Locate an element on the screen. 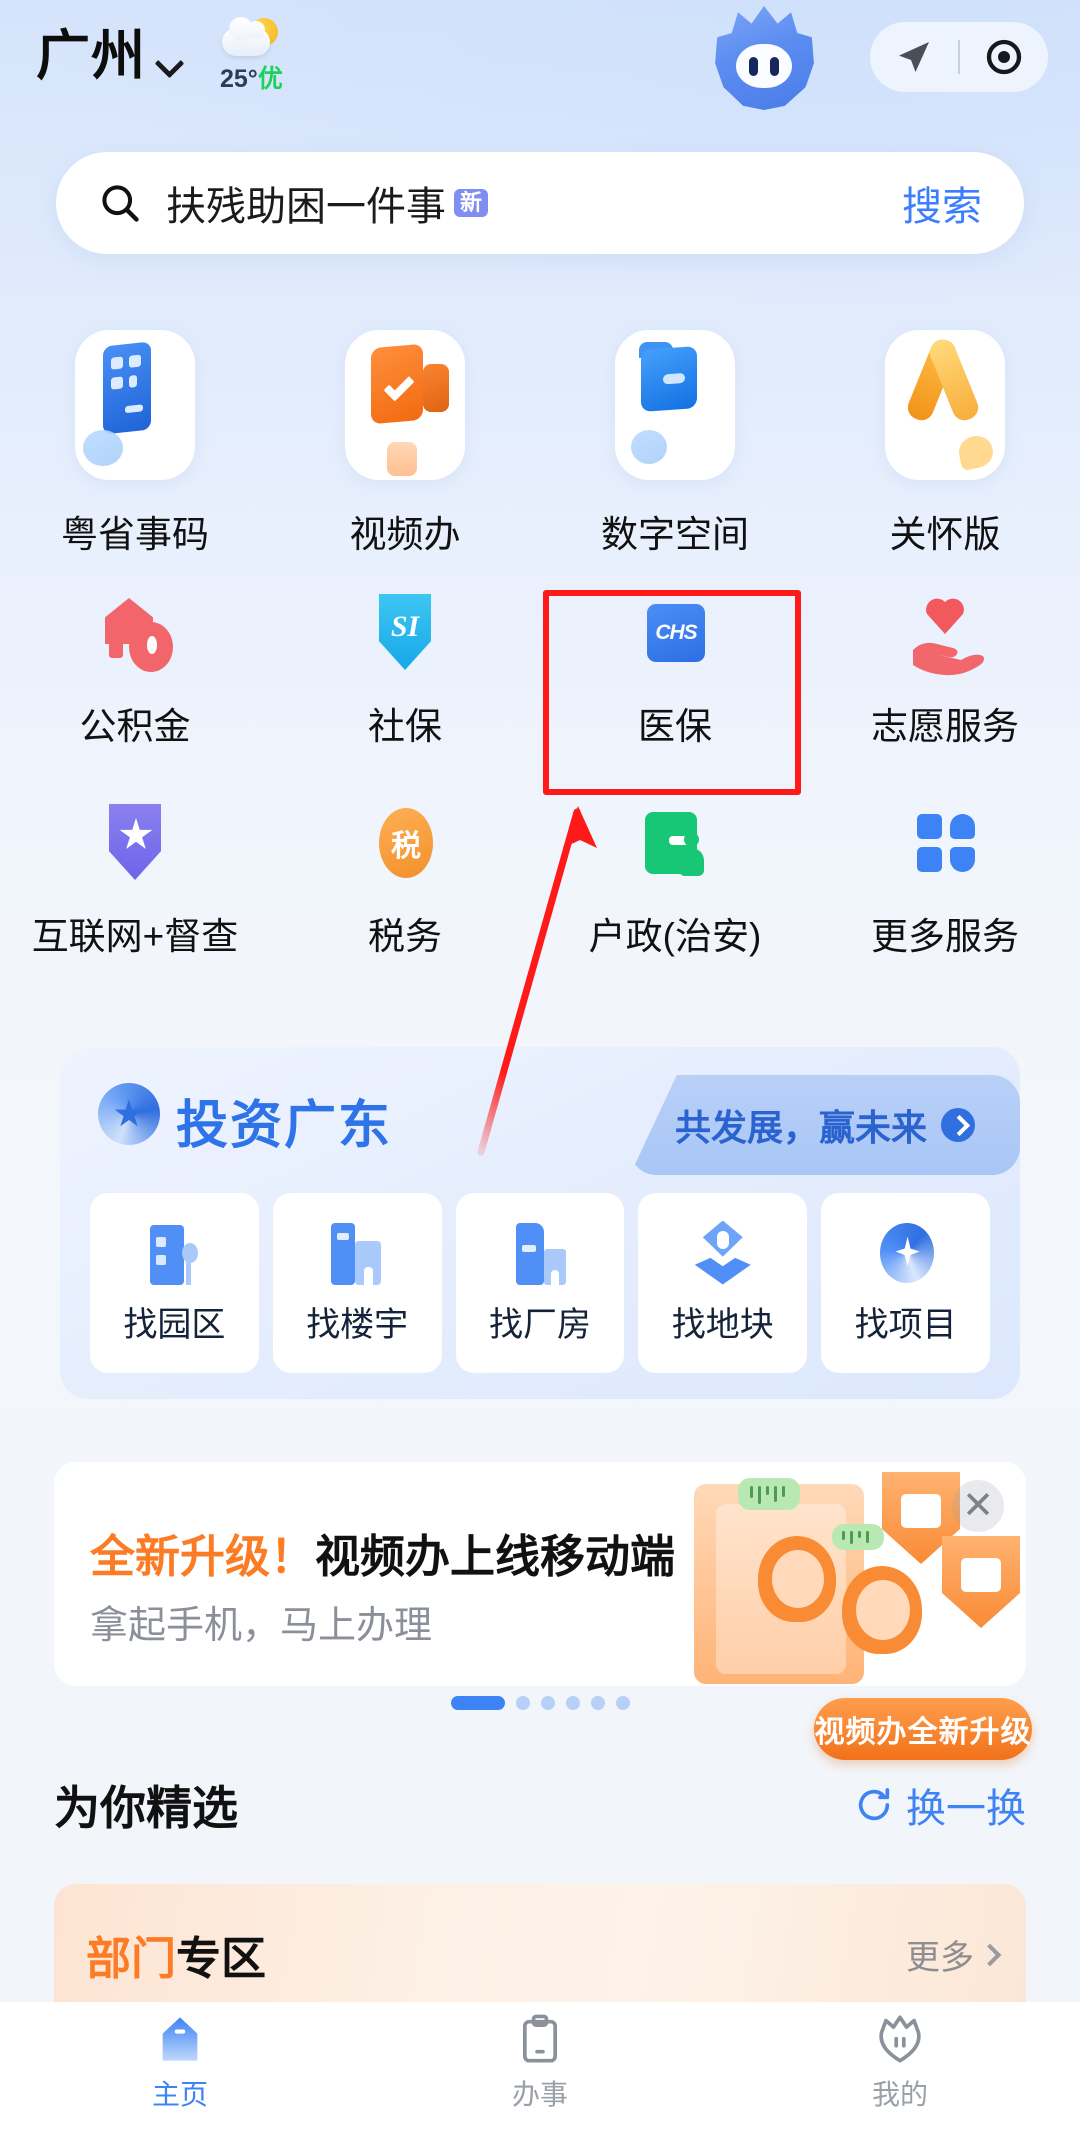 This screenshot has height=2142, width=1080. video-handle-icon is located at coordinates (405, 405).